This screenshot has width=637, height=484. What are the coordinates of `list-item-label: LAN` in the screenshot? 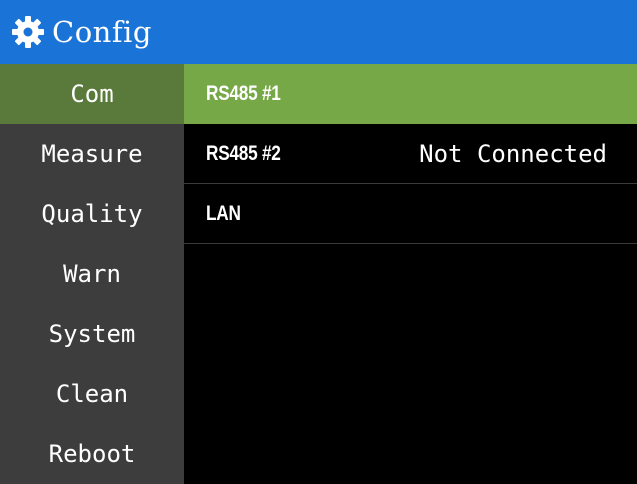 It's located at (223, 213).